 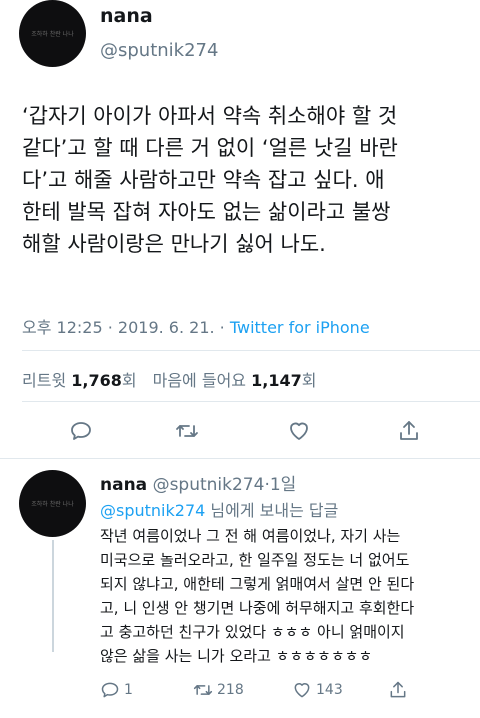 I want to click on reply-reply-button: 1, so click(x=116, y=690).